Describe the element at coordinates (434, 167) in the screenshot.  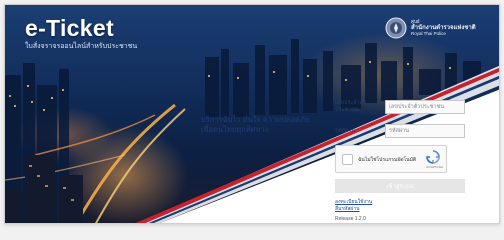
I see `recaptcha-brand: reCAPTCHA` at that location.